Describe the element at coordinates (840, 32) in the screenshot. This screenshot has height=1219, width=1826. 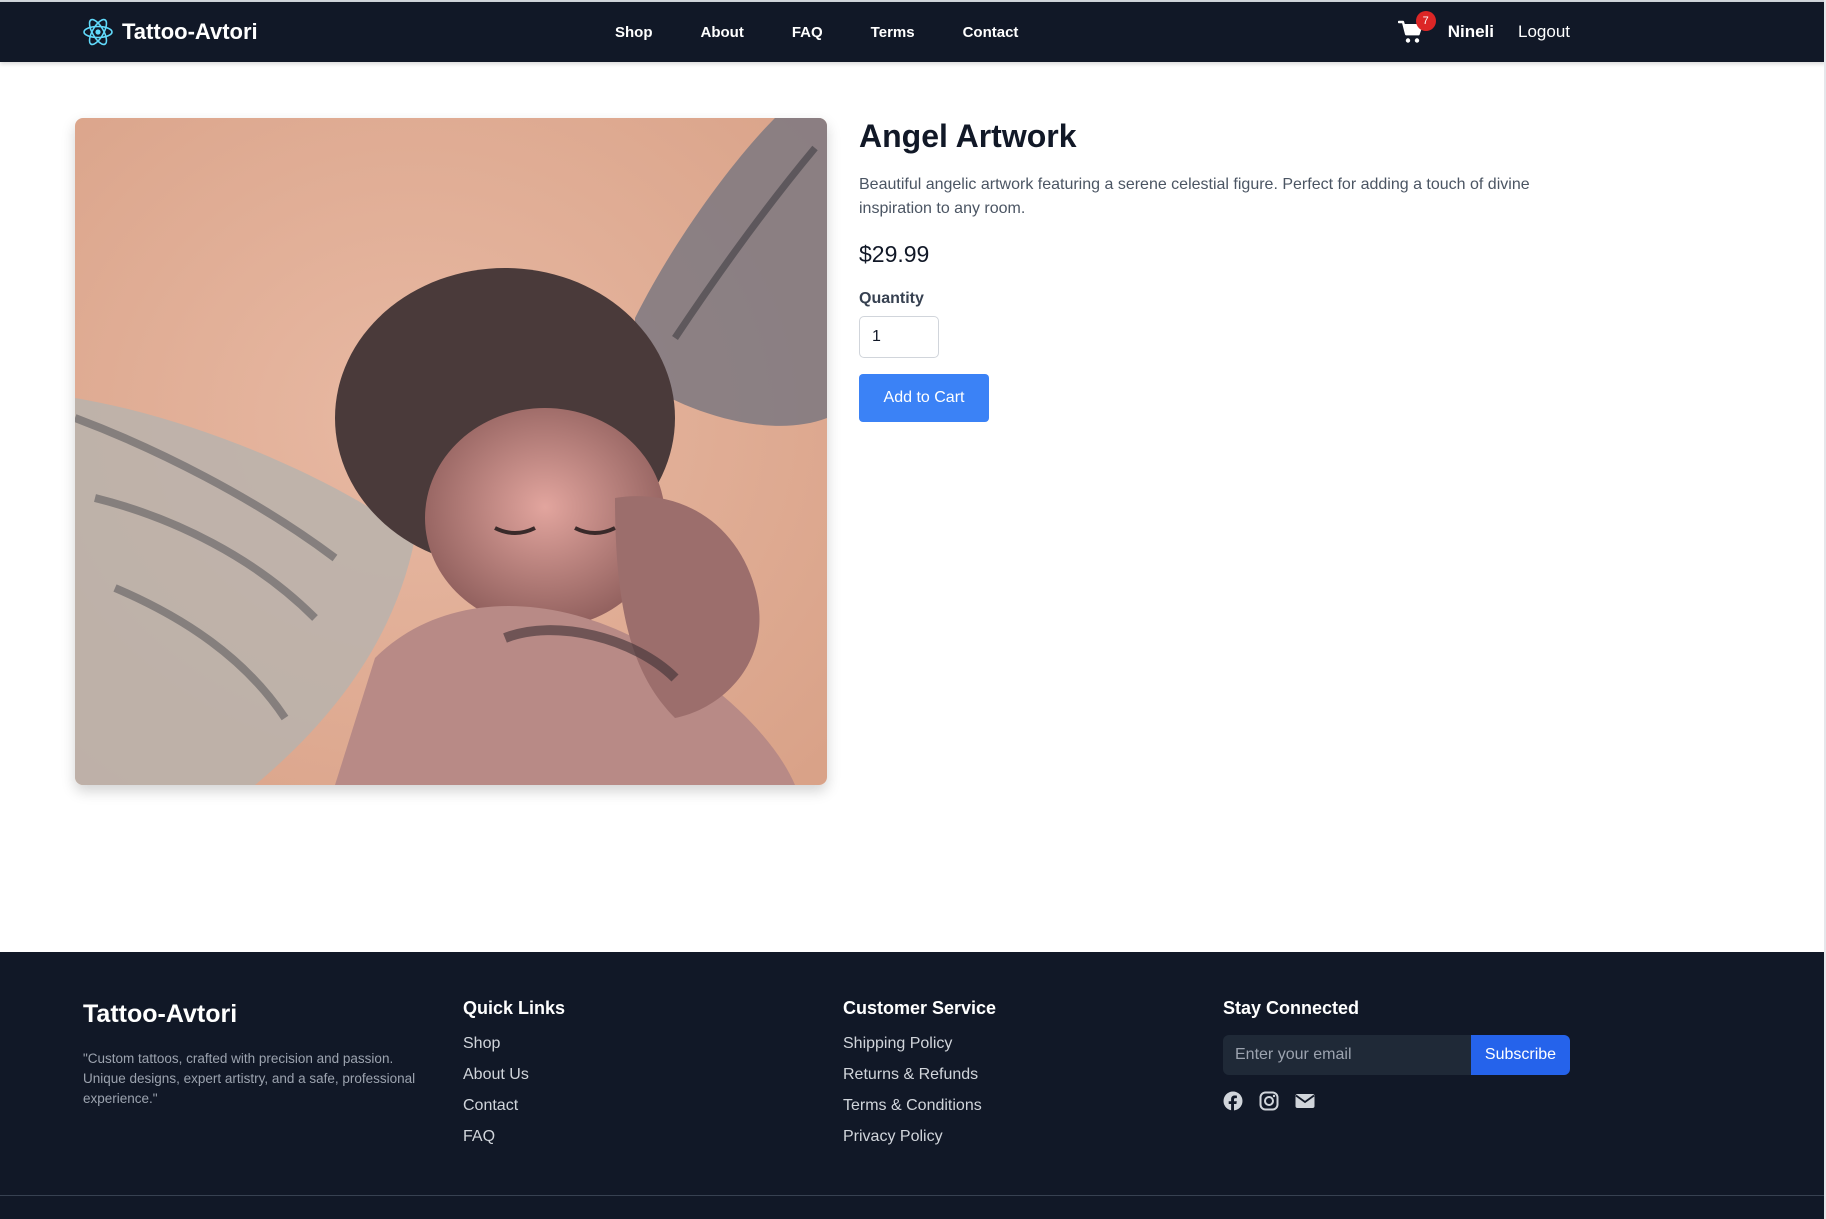
I see `nav-links: Shop About FAQ Terms Contact` at that location.